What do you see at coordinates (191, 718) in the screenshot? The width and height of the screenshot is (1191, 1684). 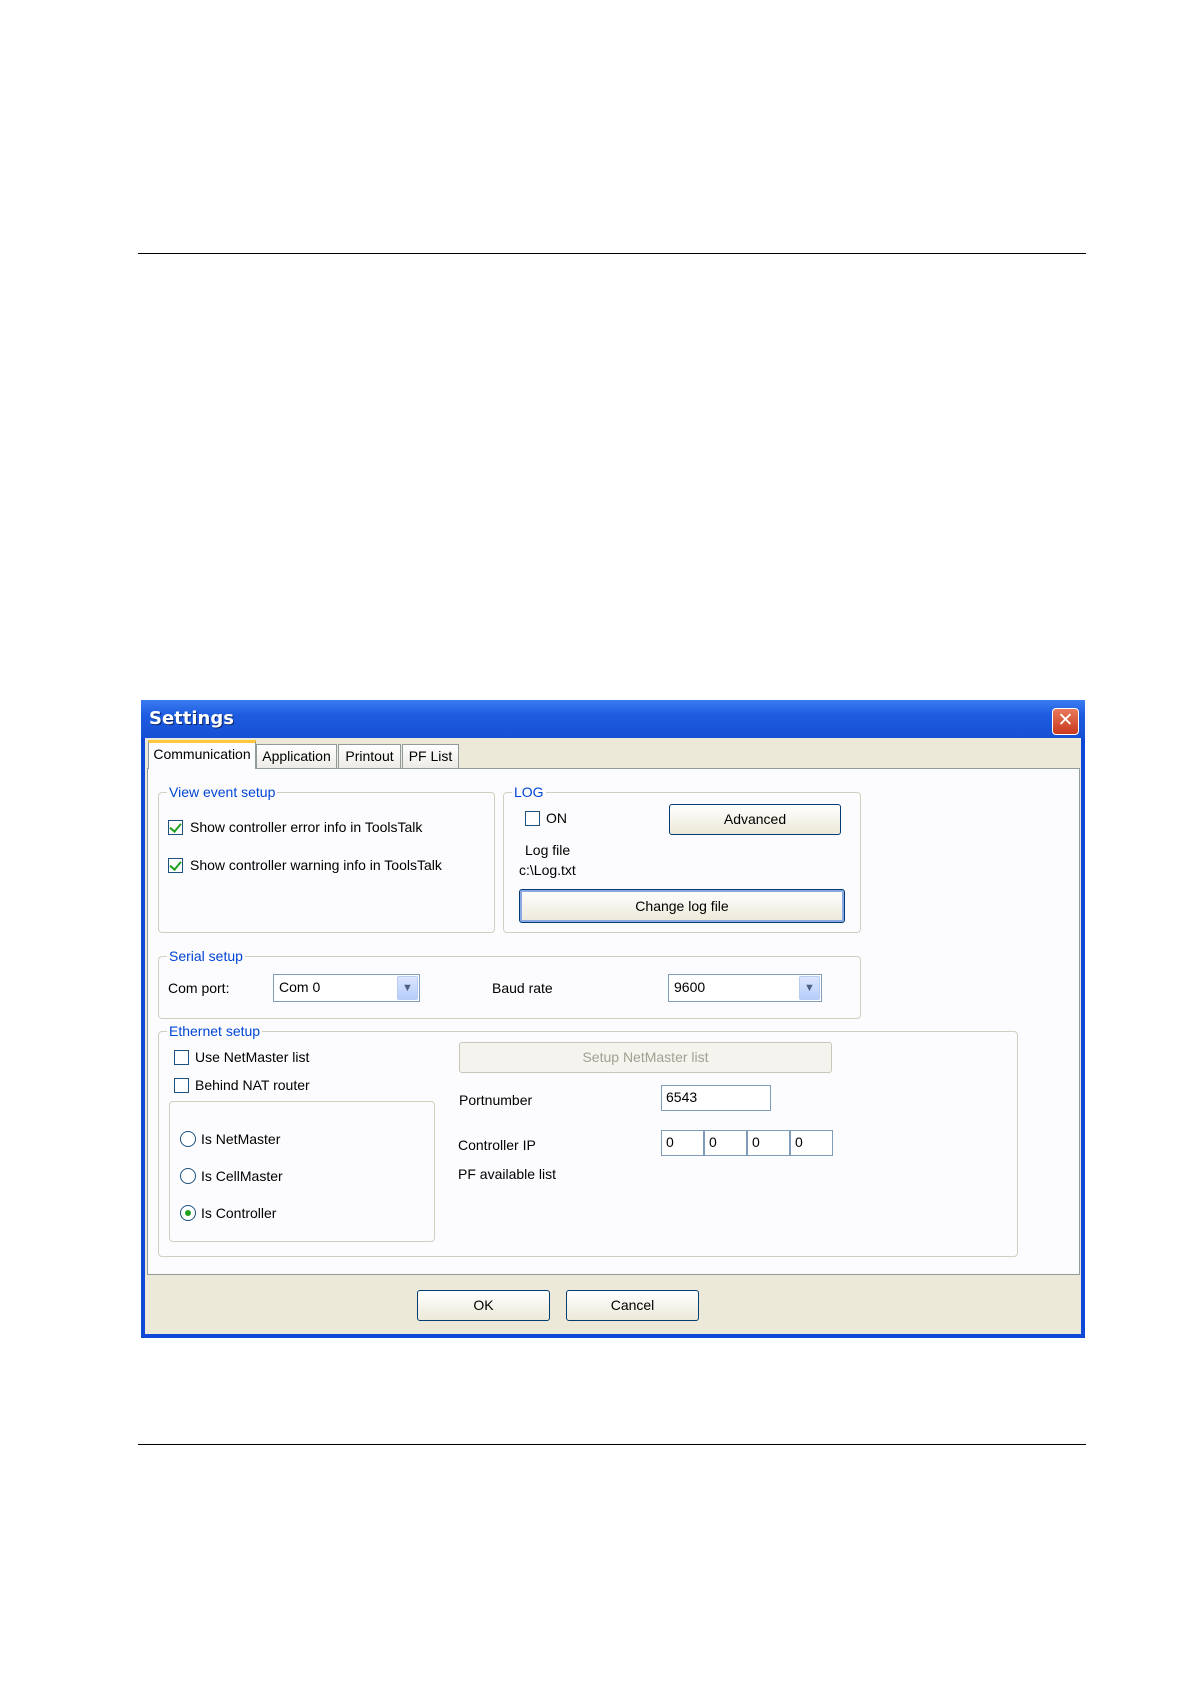 I see `window-title: Settings` at bounding box center [191, 718].